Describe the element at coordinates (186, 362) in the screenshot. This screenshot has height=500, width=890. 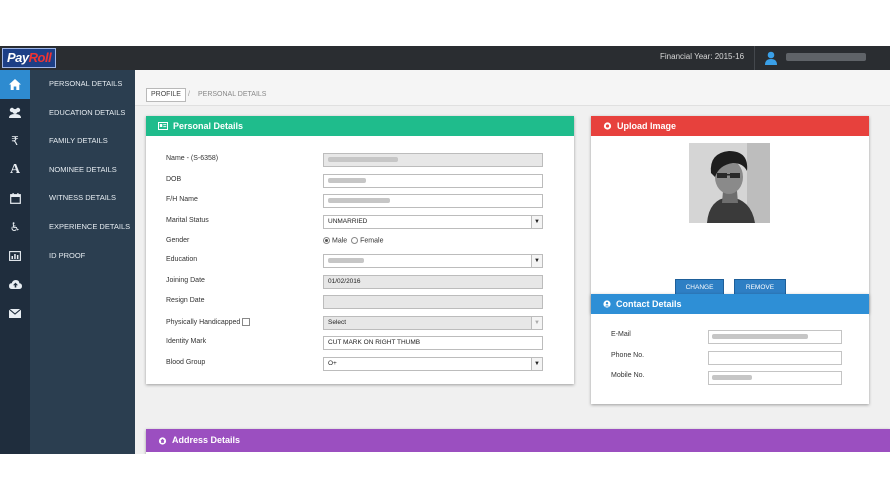
I see `blood-group-label: Blood Group` at that location.